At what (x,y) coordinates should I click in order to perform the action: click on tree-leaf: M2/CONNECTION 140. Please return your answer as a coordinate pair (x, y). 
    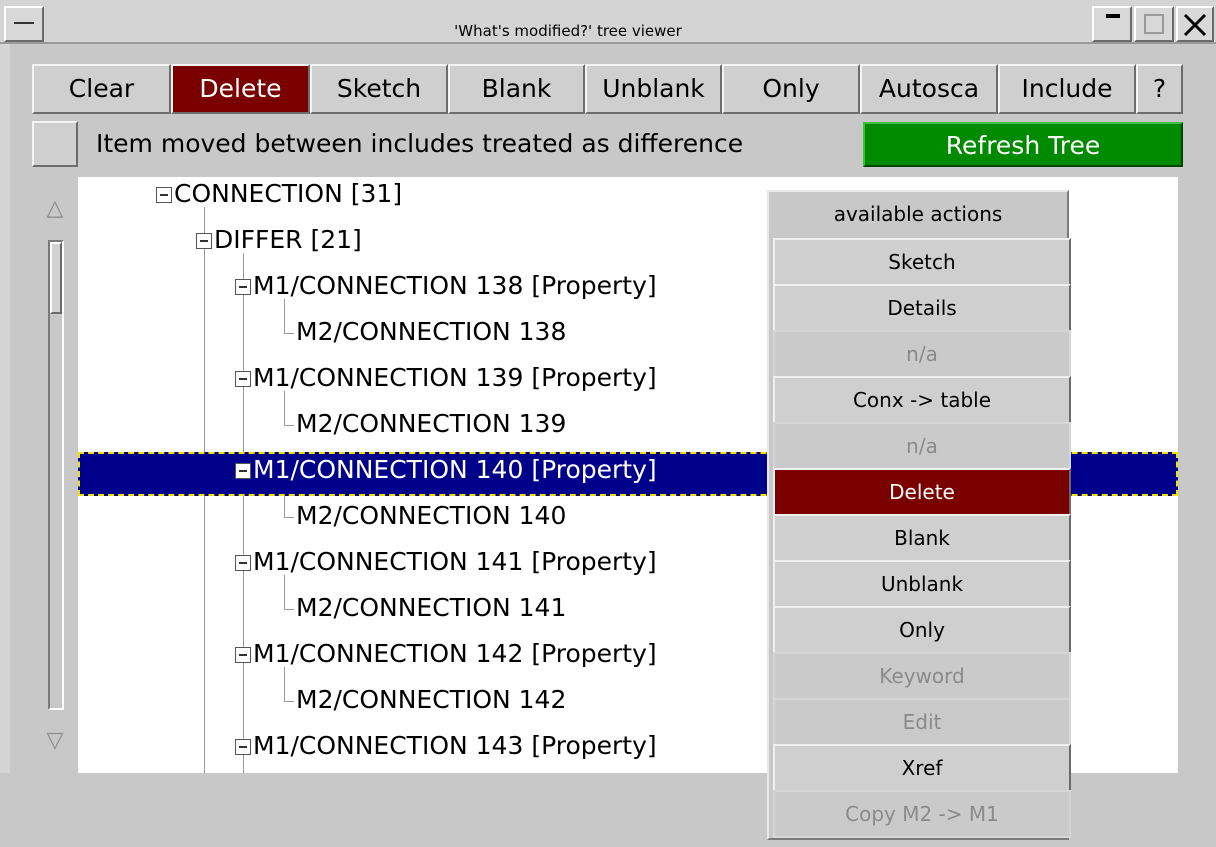
    Looking at the image, I should click on (431, 516).